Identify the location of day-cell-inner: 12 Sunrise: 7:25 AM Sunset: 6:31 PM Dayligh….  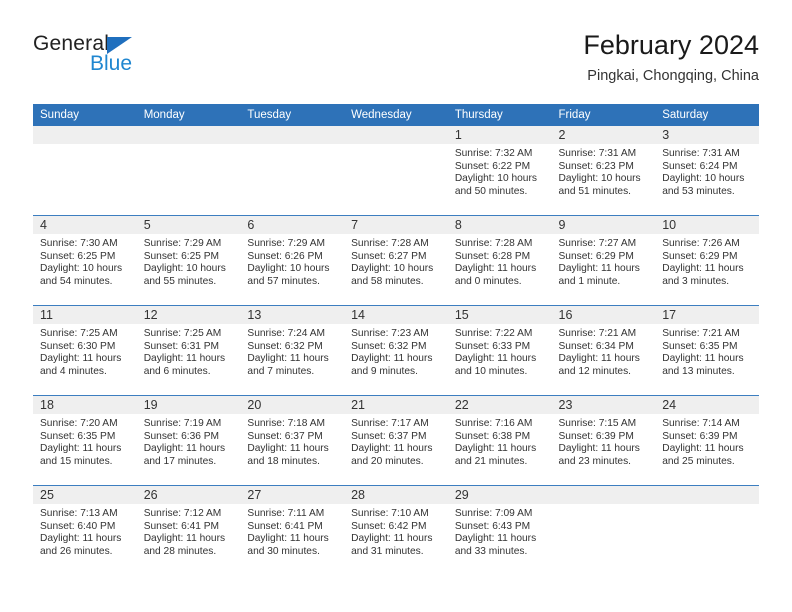
(188, 350).